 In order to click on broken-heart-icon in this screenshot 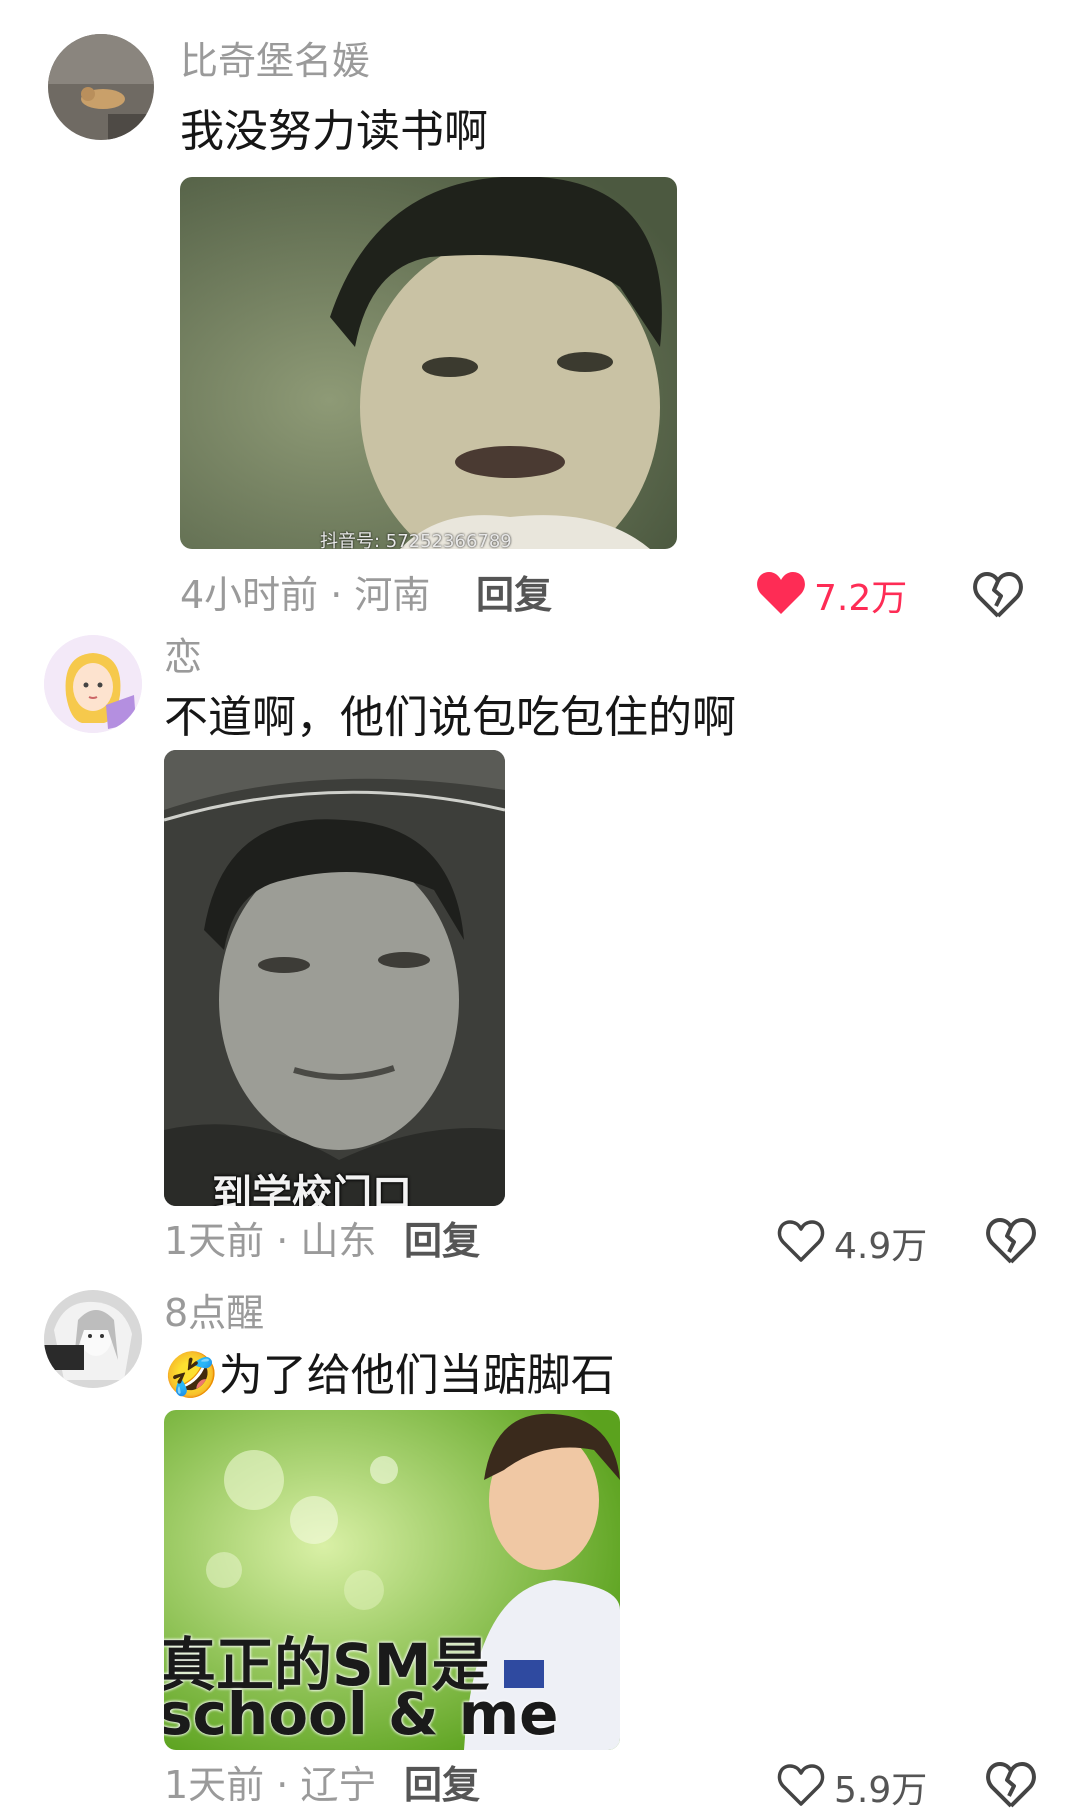, I will do `click(1011, 1785)`.